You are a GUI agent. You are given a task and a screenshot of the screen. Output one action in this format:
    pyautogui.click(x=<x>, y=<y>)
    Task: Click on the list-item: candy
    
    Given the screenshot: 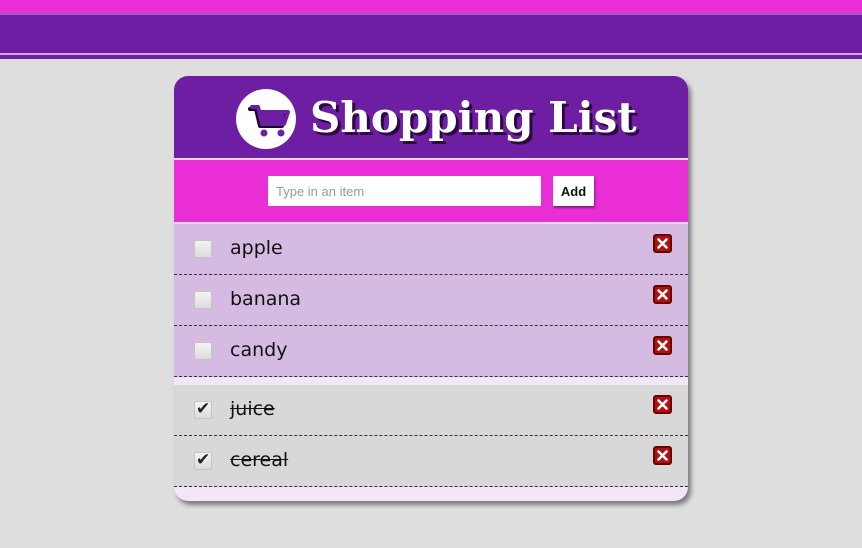 What is the action you would take?
    pyautogui.click(x=431, y=351)
    